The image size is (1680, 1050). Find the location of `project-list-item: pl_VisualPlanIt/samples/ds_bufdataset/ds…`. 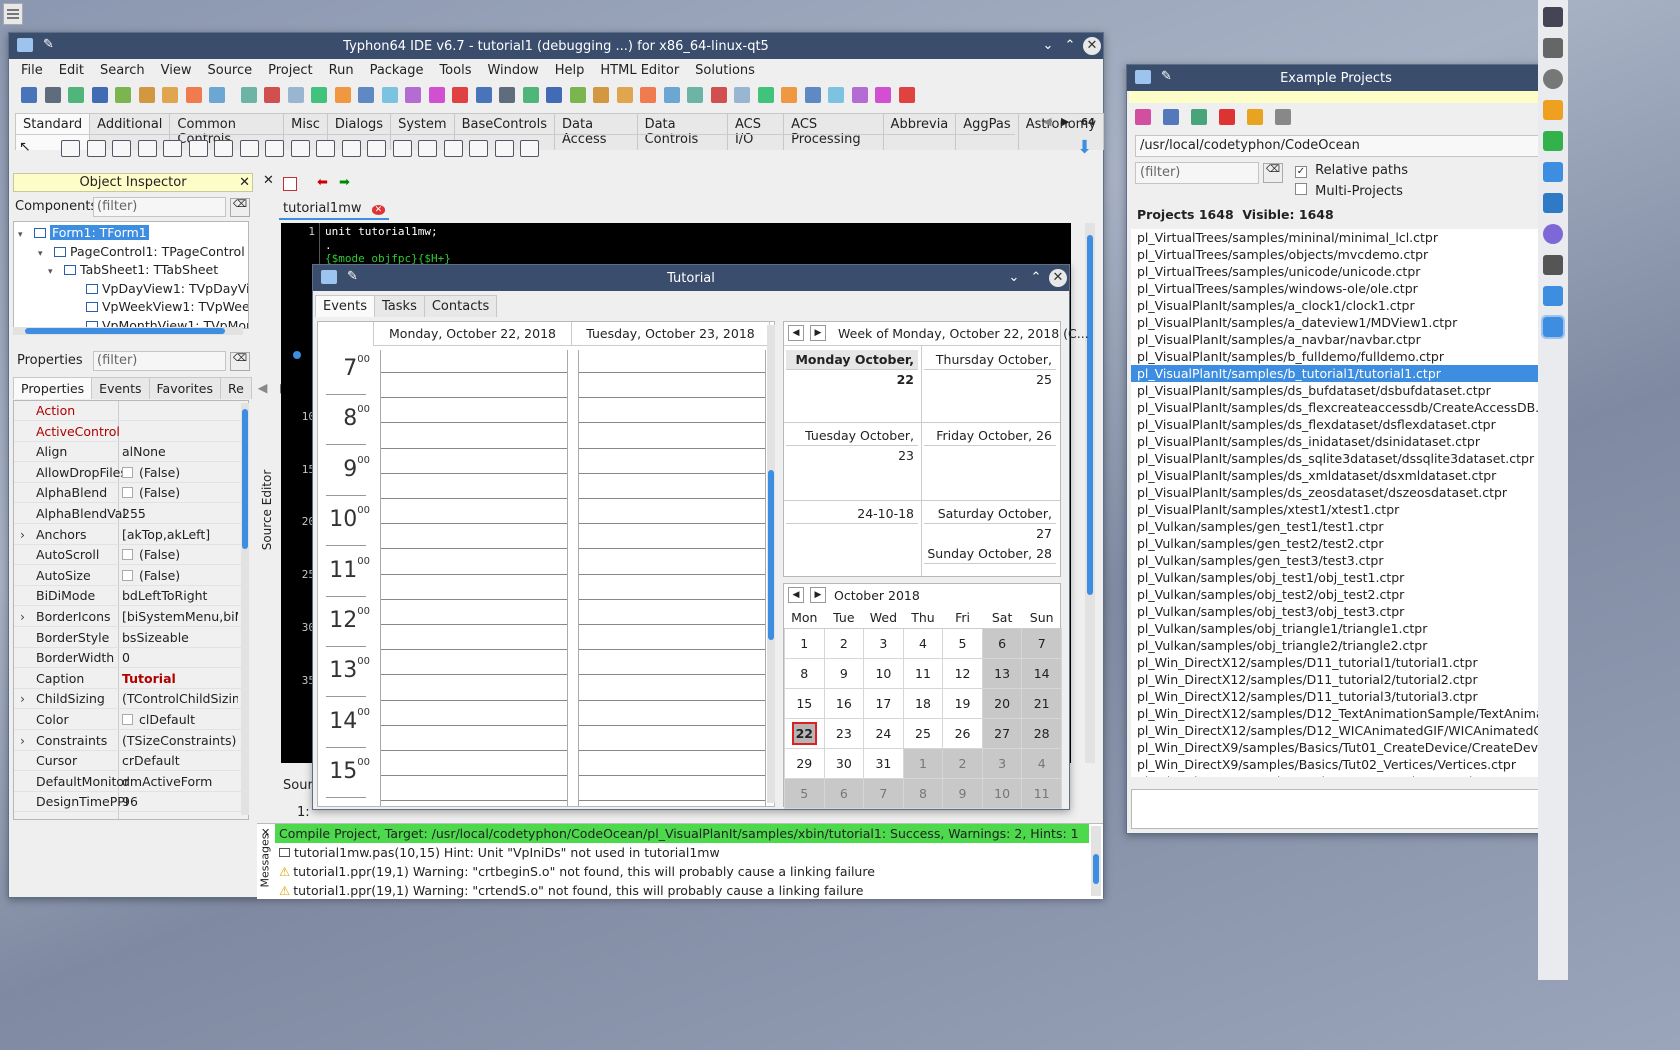

project-list-item: pl_VisualPlanIt/samples/ds_bufdataset/ds… is located at coordinates (1337, 390).